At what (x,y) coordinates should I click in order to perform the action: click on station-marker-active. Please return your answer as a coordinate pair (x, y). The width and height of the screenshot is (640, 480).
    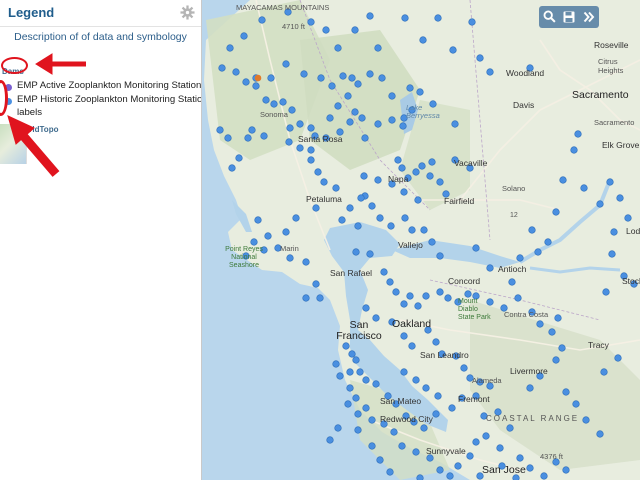
    Looking at the image, I should click on (258, 78).